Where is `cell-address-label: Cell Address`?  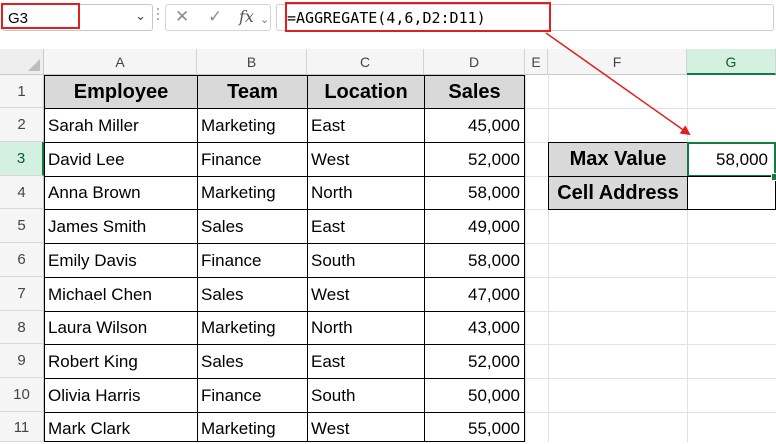 cell-address-label: Cell Address is located at coordinates (618, 193).